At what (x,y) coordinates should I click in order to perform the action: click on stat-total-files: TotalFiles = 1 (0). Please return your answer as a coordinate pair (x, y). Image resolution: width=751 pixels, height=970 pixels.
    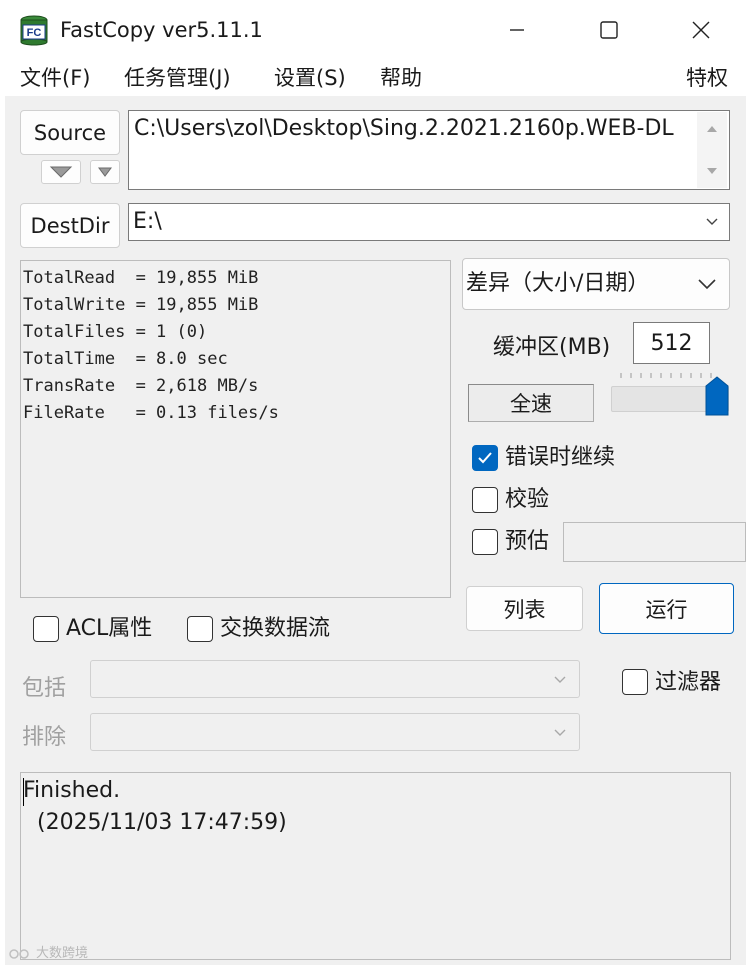
    Looking at the image, I should click on (115, 332).